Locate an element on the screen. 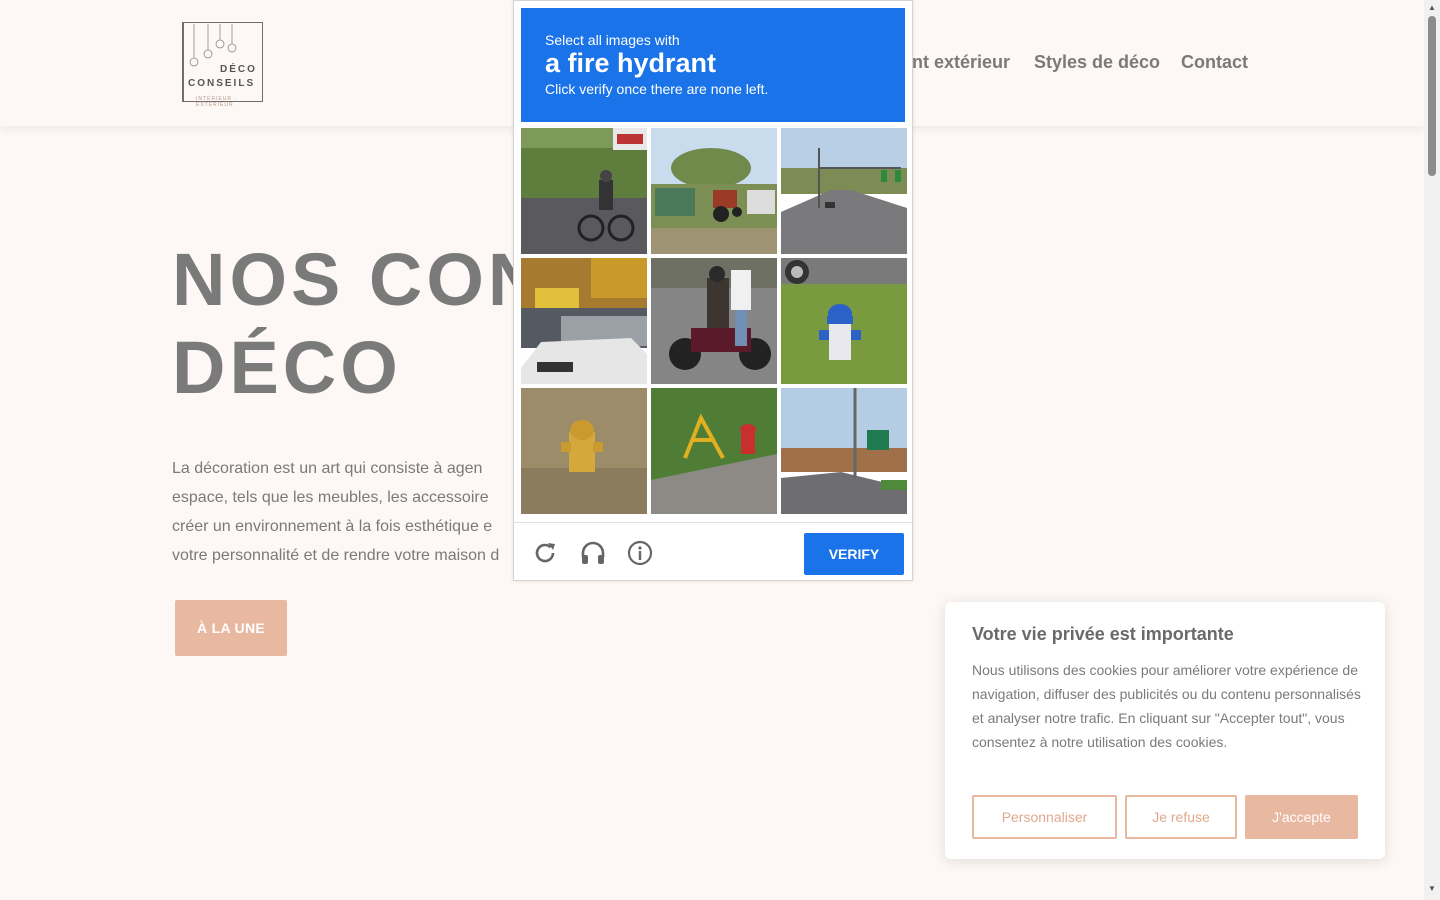  nav-item-contact: Contact is located at coordinates (1214, 62).